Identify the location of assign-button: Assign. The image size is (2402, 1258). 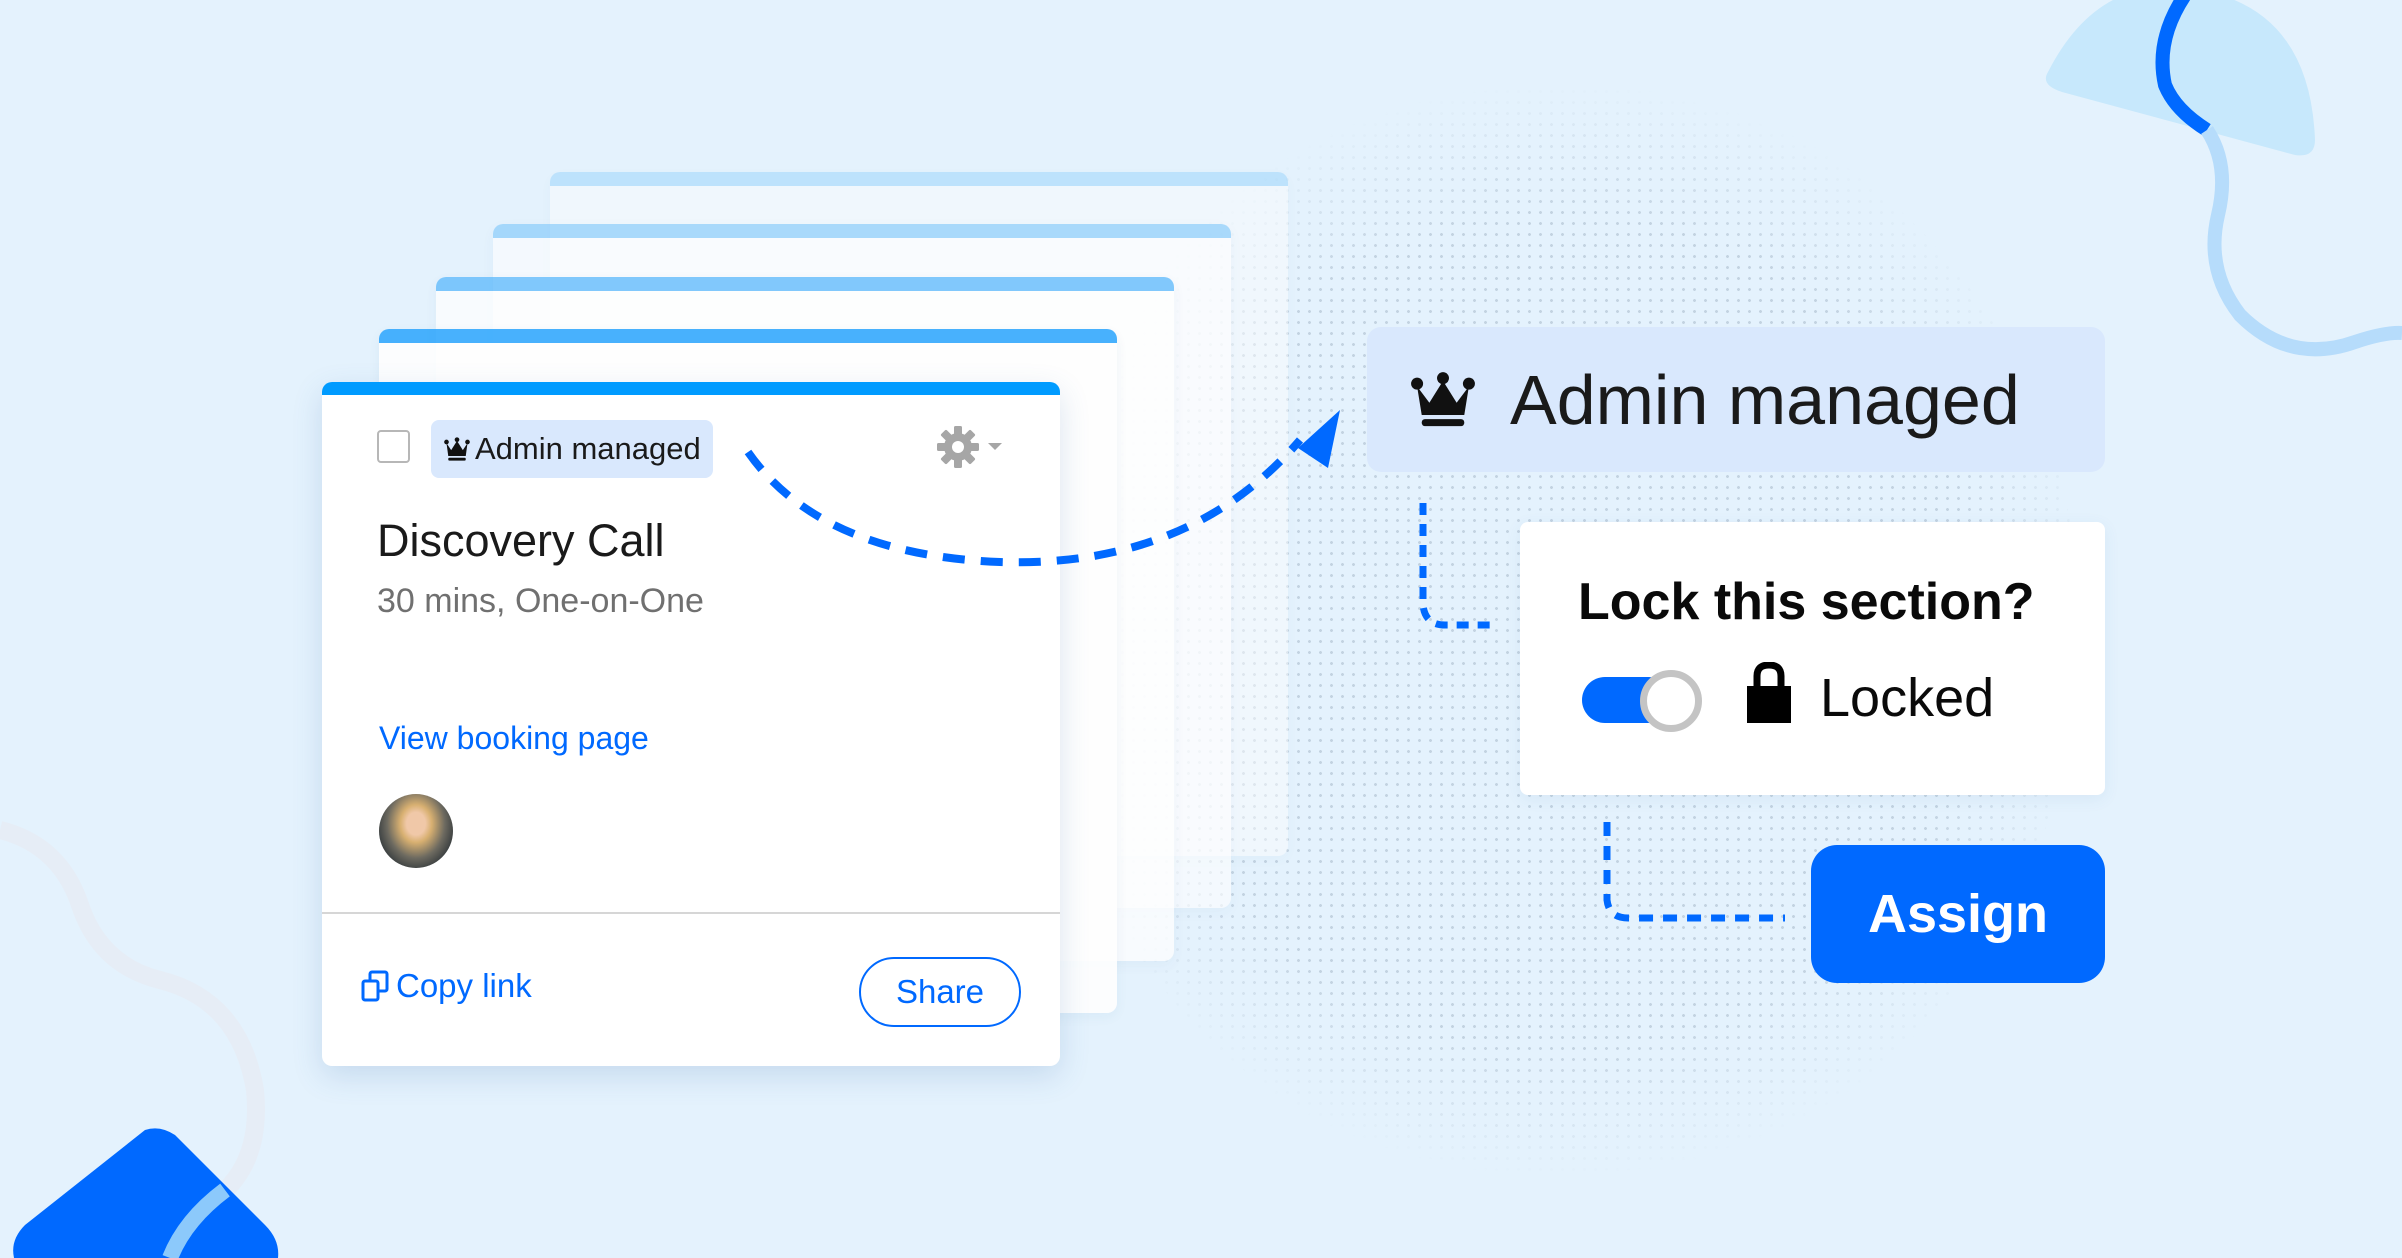
(1958, 914).